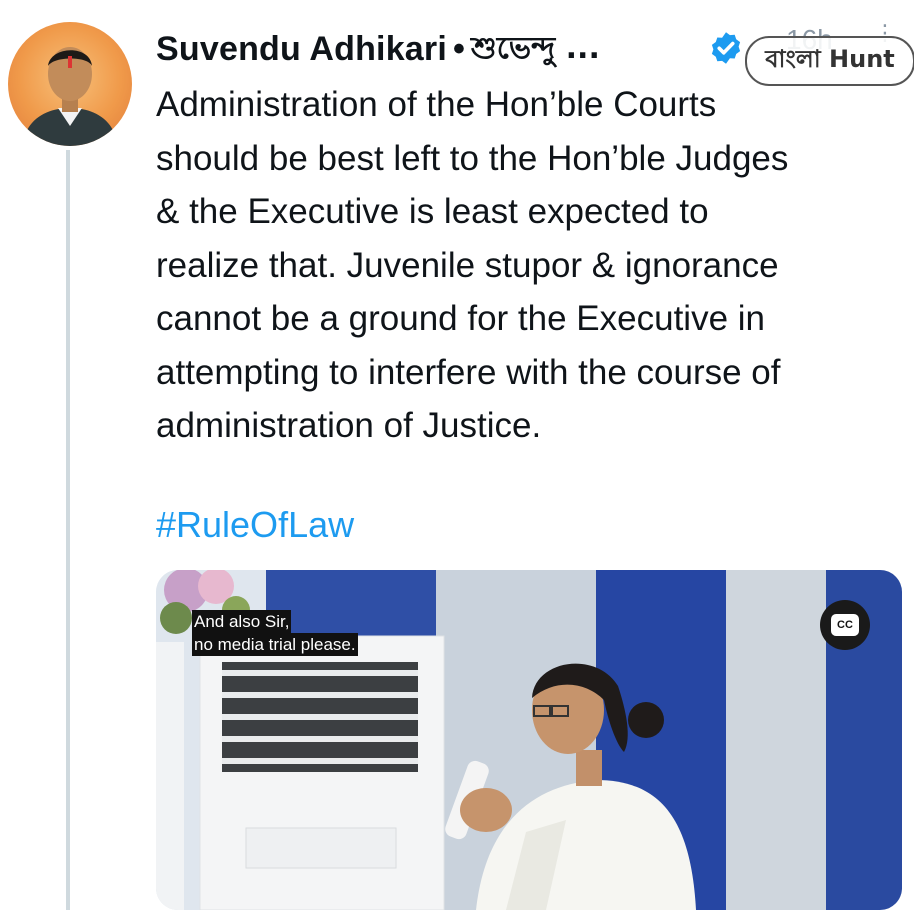  I want to click on tweet-text-line: administration of Justice., so click(349, 425).